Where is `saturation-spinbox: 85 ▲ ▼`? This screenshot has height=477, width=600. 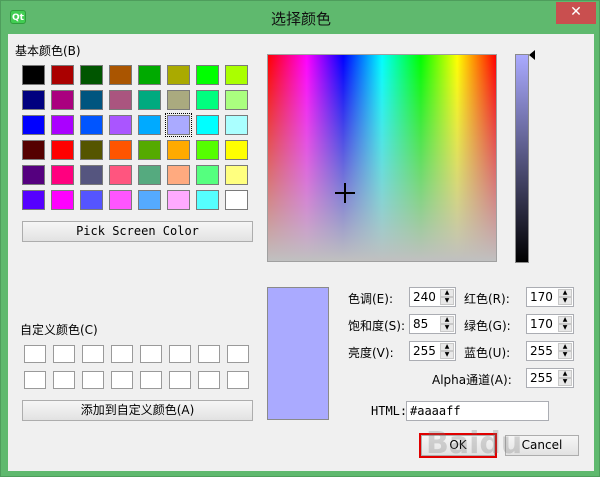
saturation-spinbox: 85 ▲ ▼ is located at coordinates (432, 324).